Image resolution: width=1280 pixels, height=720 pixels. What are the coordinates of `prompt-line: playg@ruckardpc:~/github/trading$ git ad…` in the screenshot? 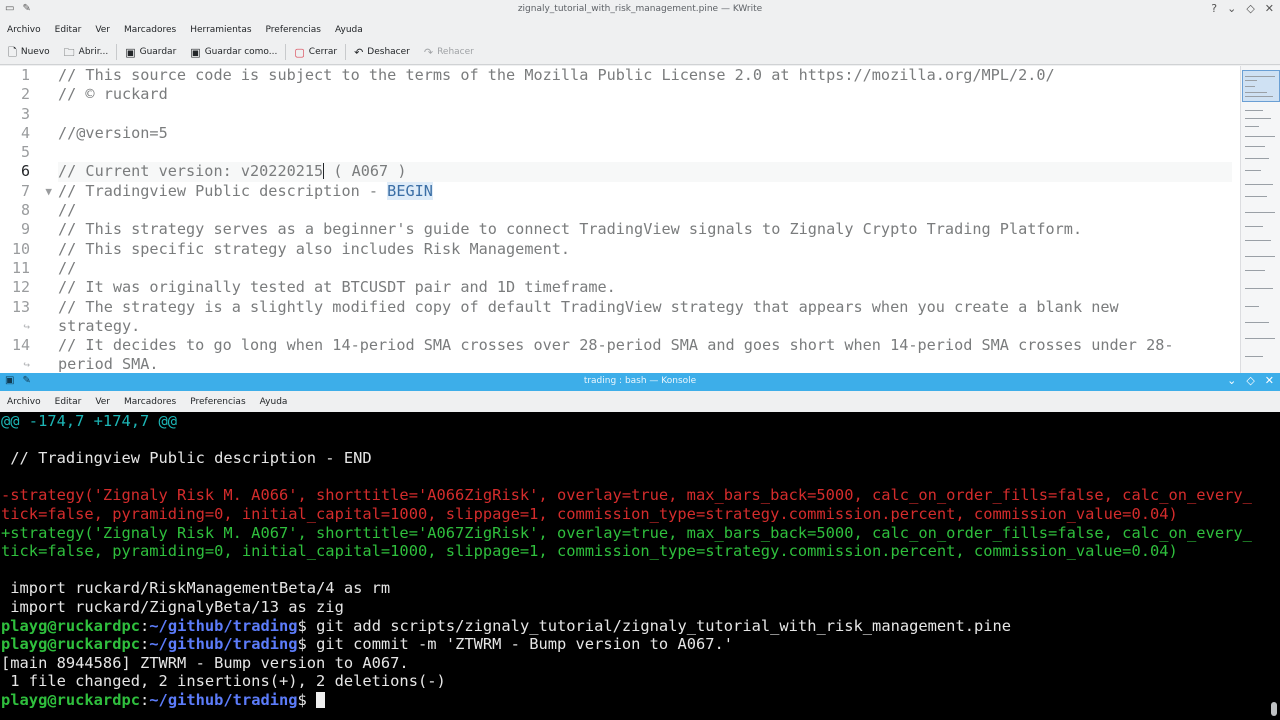 It's located at (634, 626).